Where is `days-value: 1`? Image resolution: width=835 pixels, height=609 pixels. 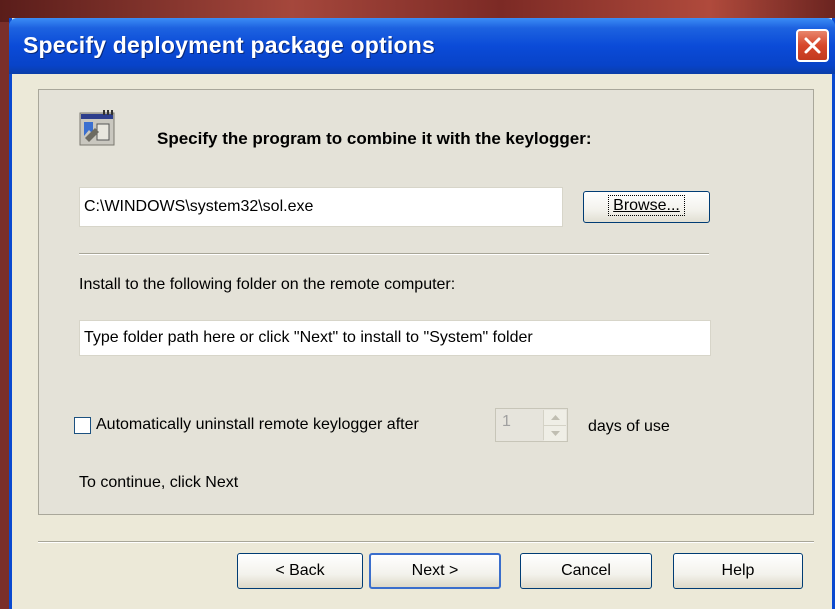
days-value: 1 is located at coordinates (506, 421).